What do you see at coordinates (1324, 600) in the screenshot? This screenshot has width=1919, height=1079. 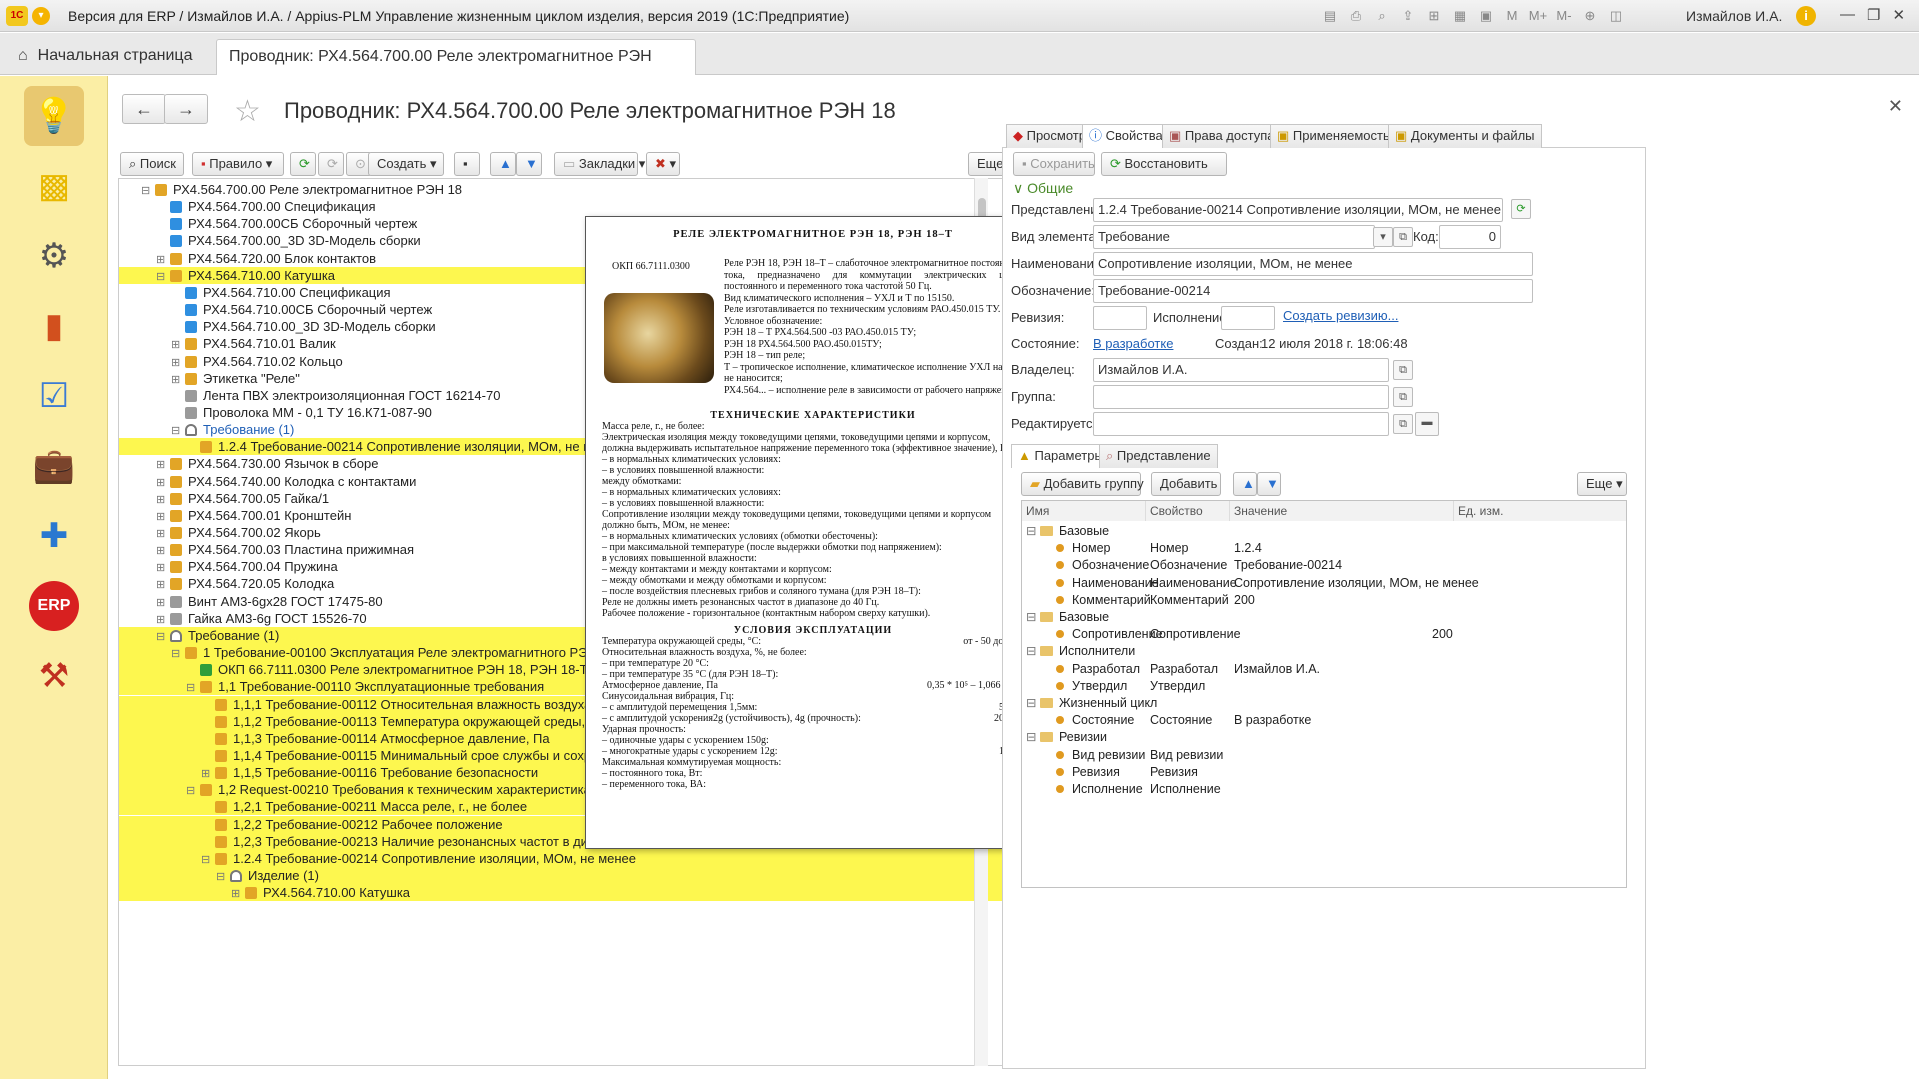 I see `param-row: Комментарий Комментарий 200` at bounding box center [1324, 600].